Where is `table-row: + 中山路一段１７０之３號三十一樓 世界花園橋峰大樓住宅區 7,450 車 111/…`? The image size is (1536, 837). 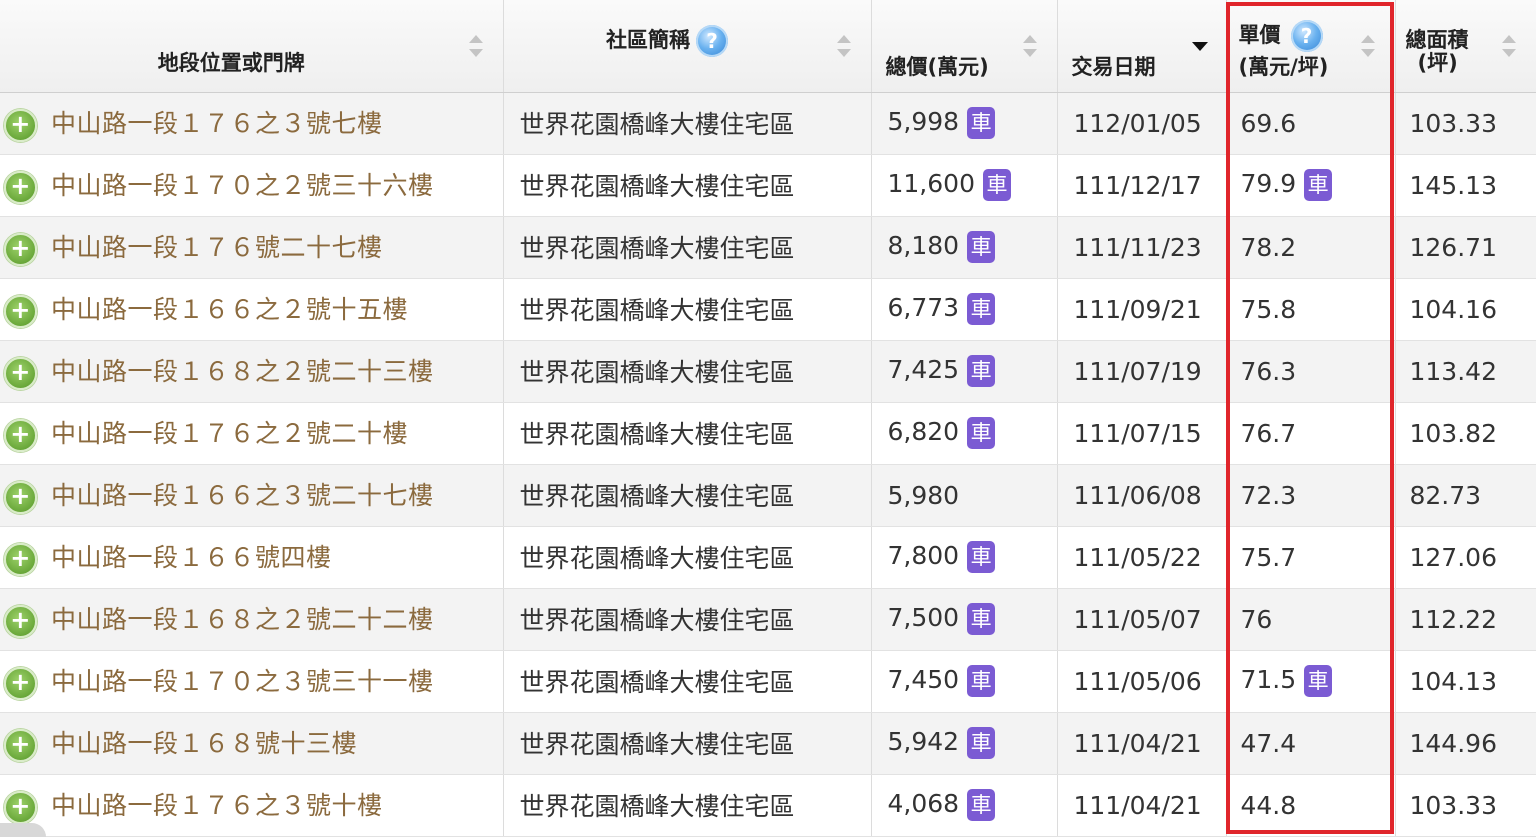 table-row: + 中山路一段１７０之３號三十一樓 世界花園橋峰大樓住宅區 7,450 車 111/… is located at coordinates (768, 681).